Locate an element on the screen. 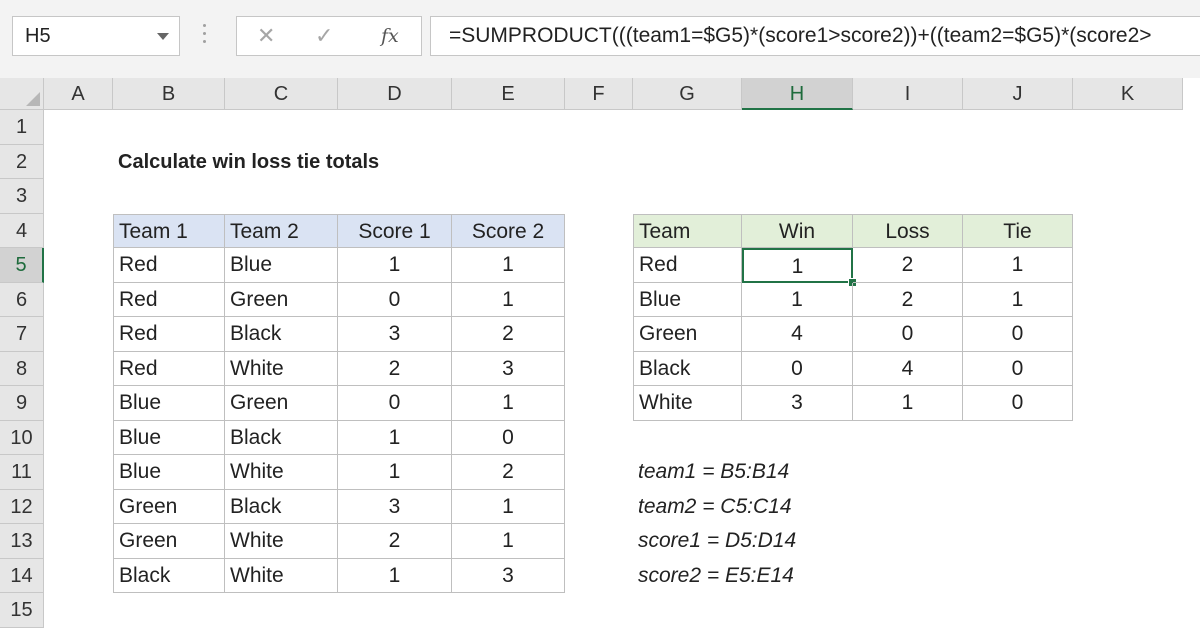 The height and width of the screenshot is (630, 1200). row-header-15: 15 is located at coordinates (22, 610).